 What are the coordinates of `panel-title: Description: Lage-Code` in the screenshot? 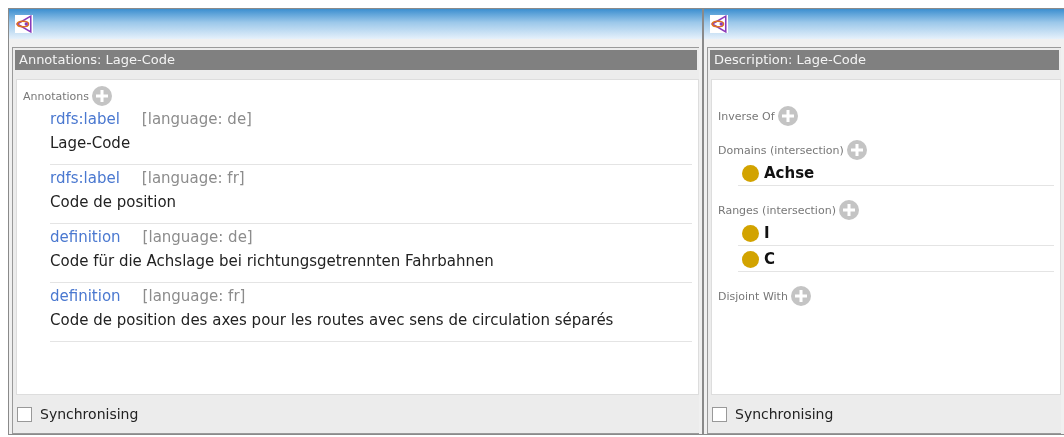 It's located at (790, 59).